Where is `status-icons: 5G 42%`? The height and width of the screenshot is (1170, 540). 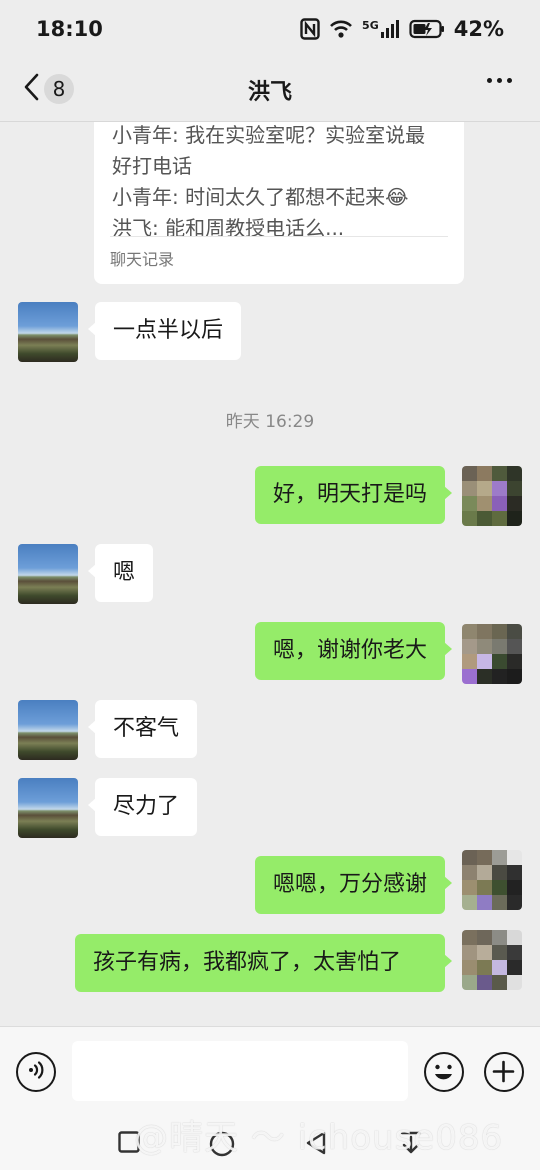
status-icons: 5G 42% is located at coordinates (402, 29).